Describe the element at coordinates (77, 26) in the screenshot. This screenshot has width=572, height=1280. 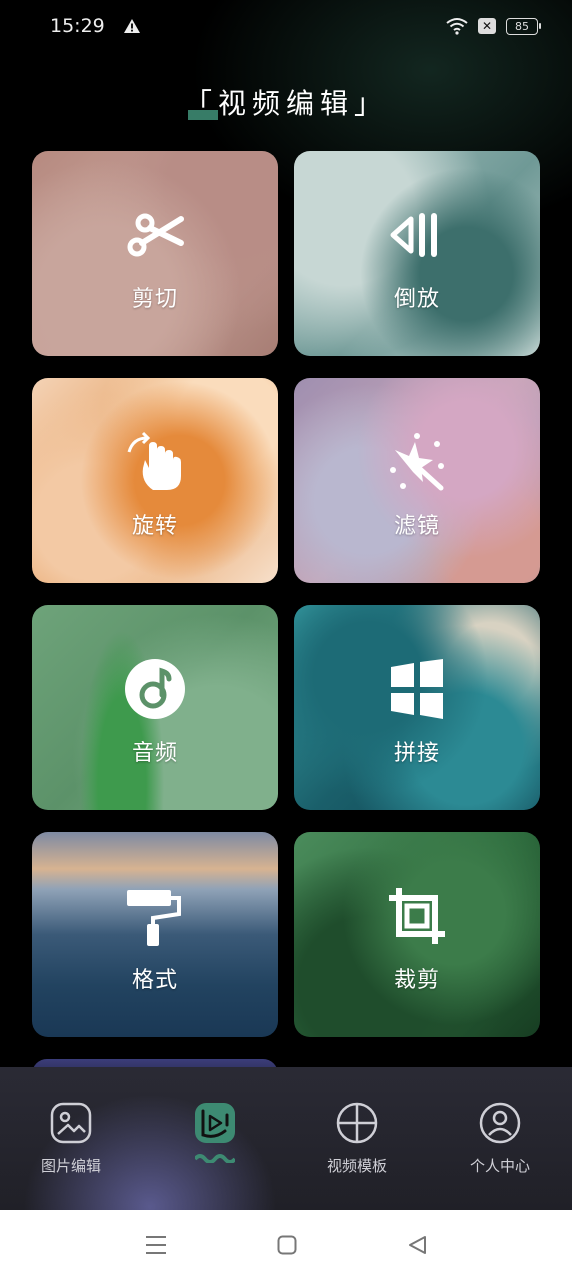
I see `status-time: 15:29` at that location.